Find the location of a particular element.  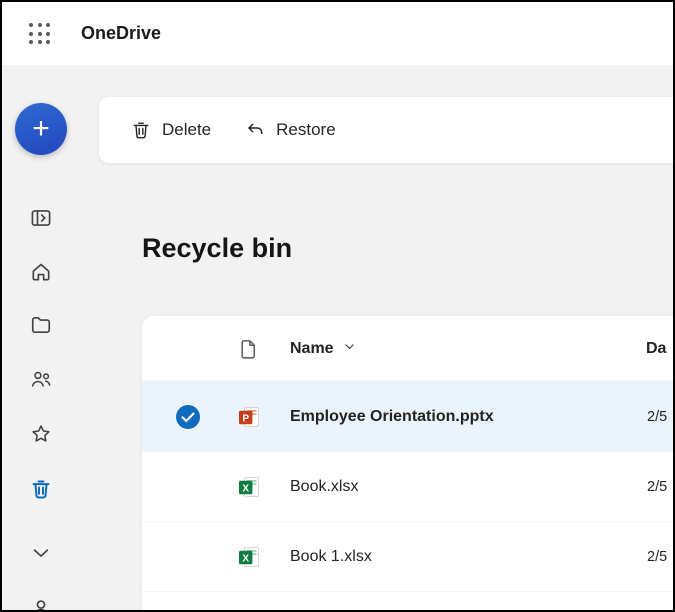

person-icon is located at coordinates (41, 604).